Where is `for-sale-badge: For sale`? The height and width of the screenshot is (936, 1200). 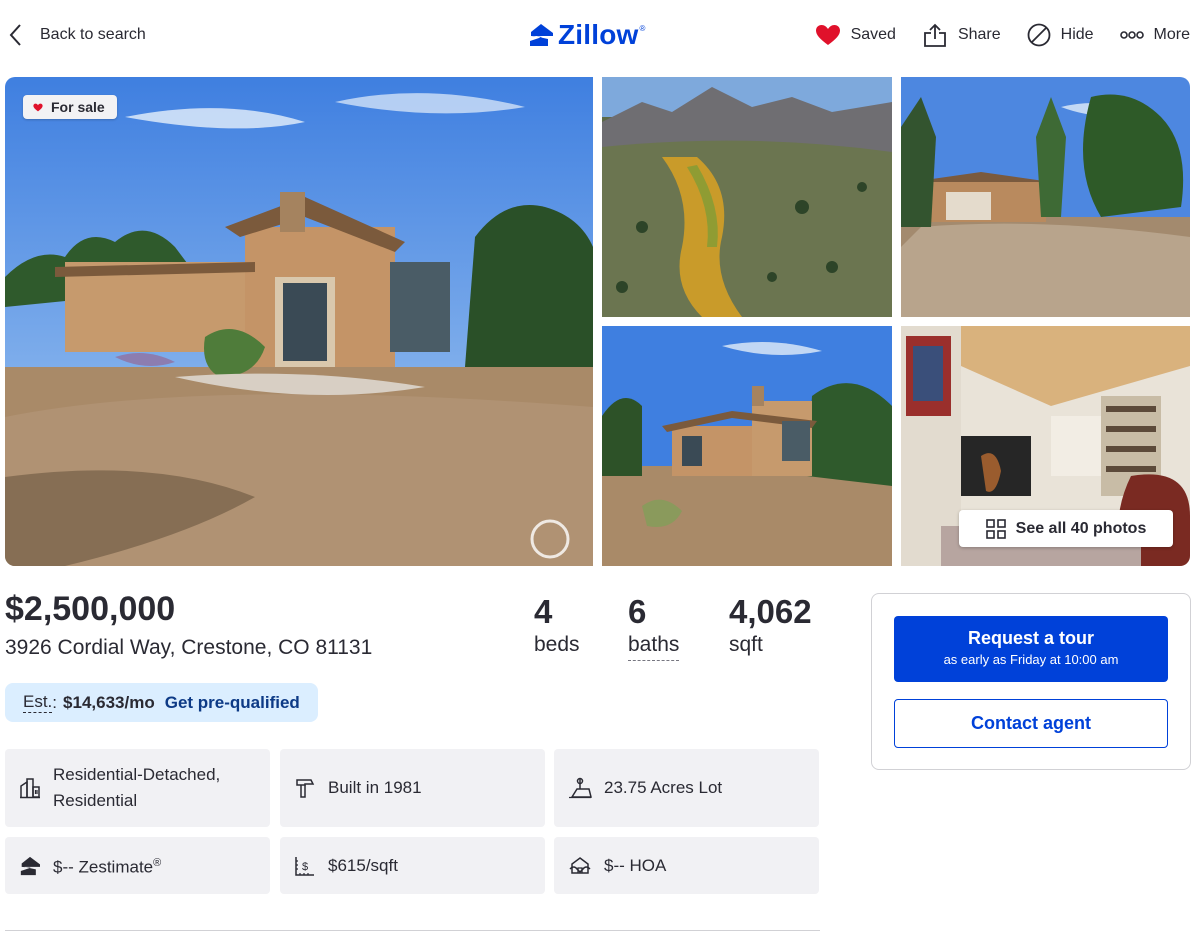
for-sale-badge: For sale is located at coordinates (70, 107).